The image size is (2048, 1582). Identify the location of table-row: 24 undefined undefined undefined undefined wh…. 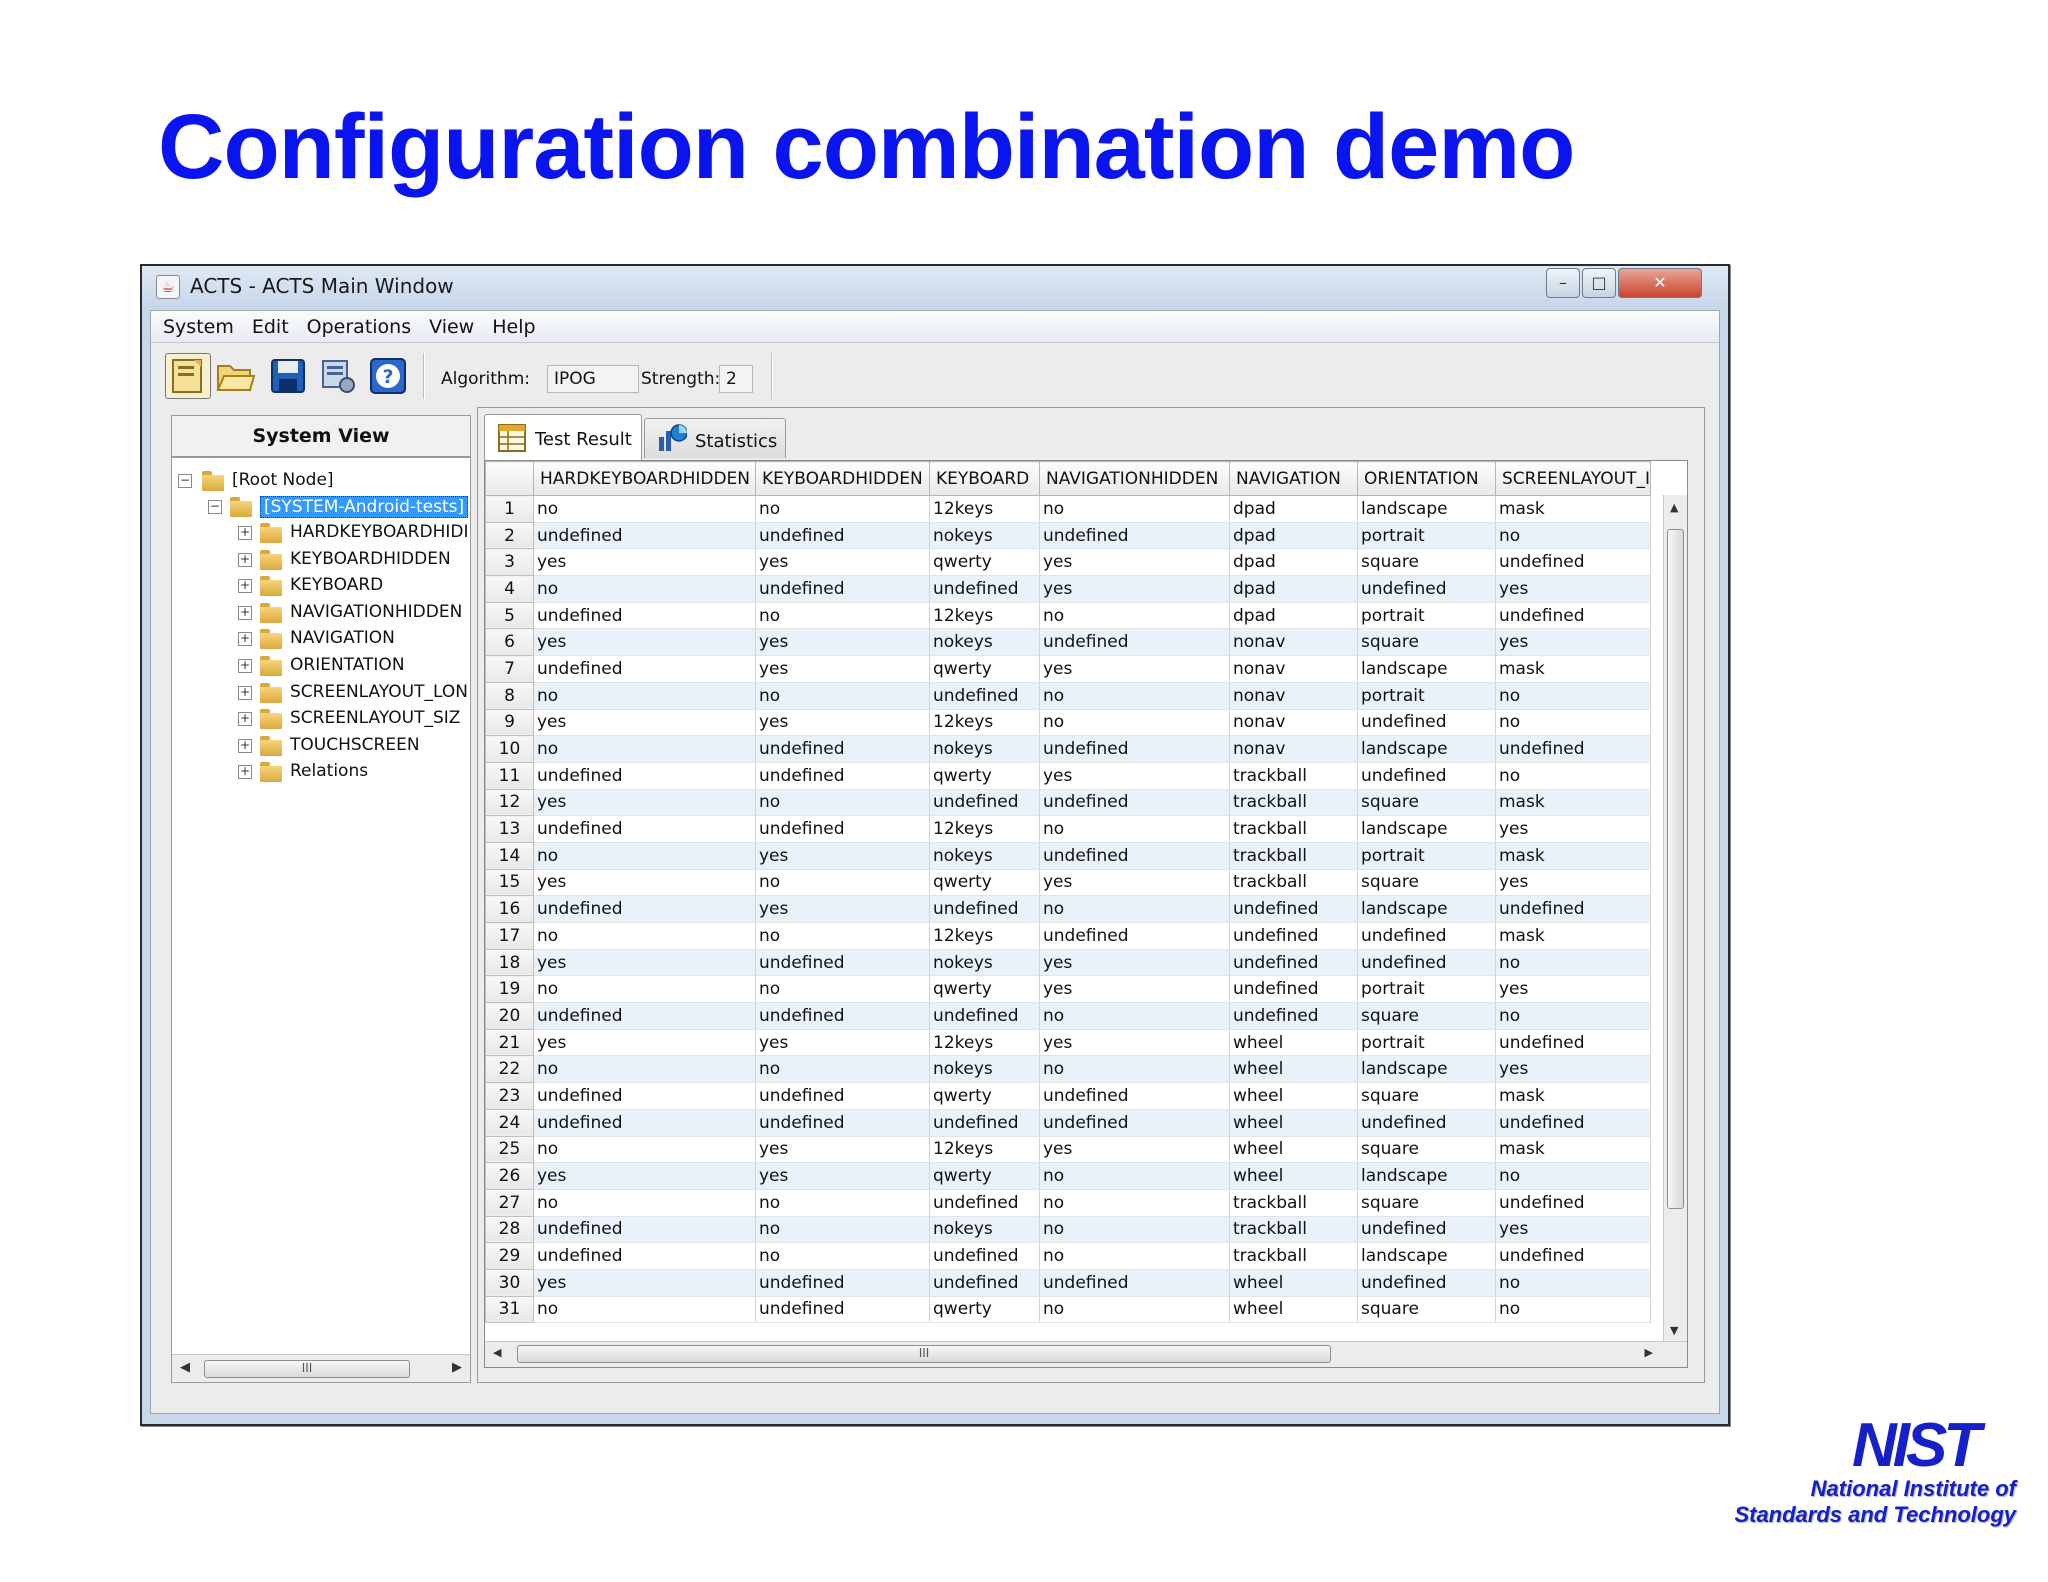
(1068, 1122).